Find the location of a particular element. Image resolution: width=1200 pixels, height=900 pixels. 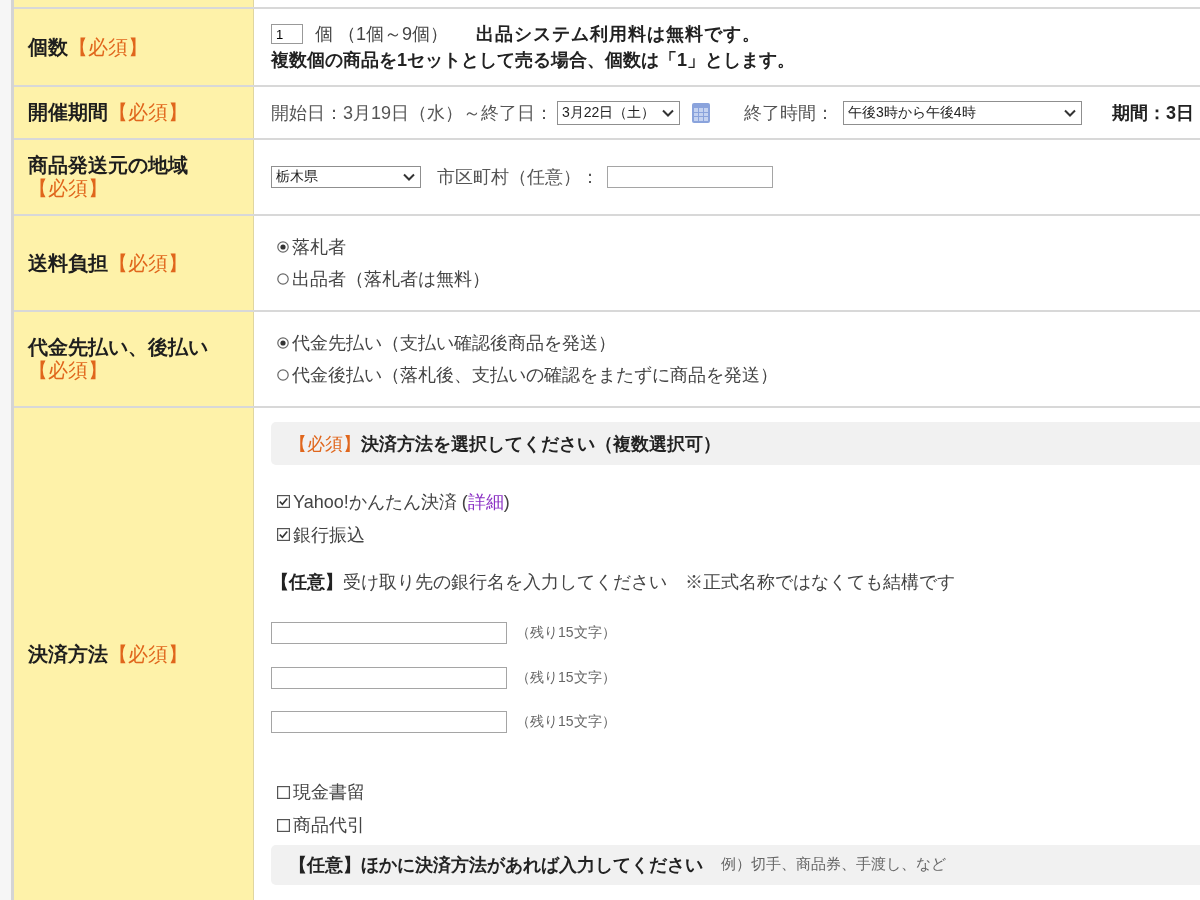

option-label: 現金書留 is located at coordinates (329, 792).